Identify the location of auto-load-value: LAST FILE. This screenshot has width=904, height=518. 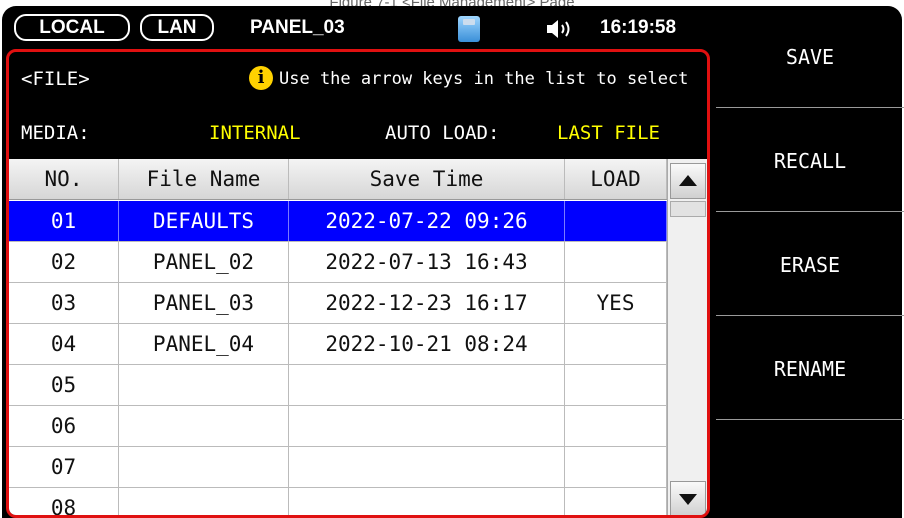
(608, 133).